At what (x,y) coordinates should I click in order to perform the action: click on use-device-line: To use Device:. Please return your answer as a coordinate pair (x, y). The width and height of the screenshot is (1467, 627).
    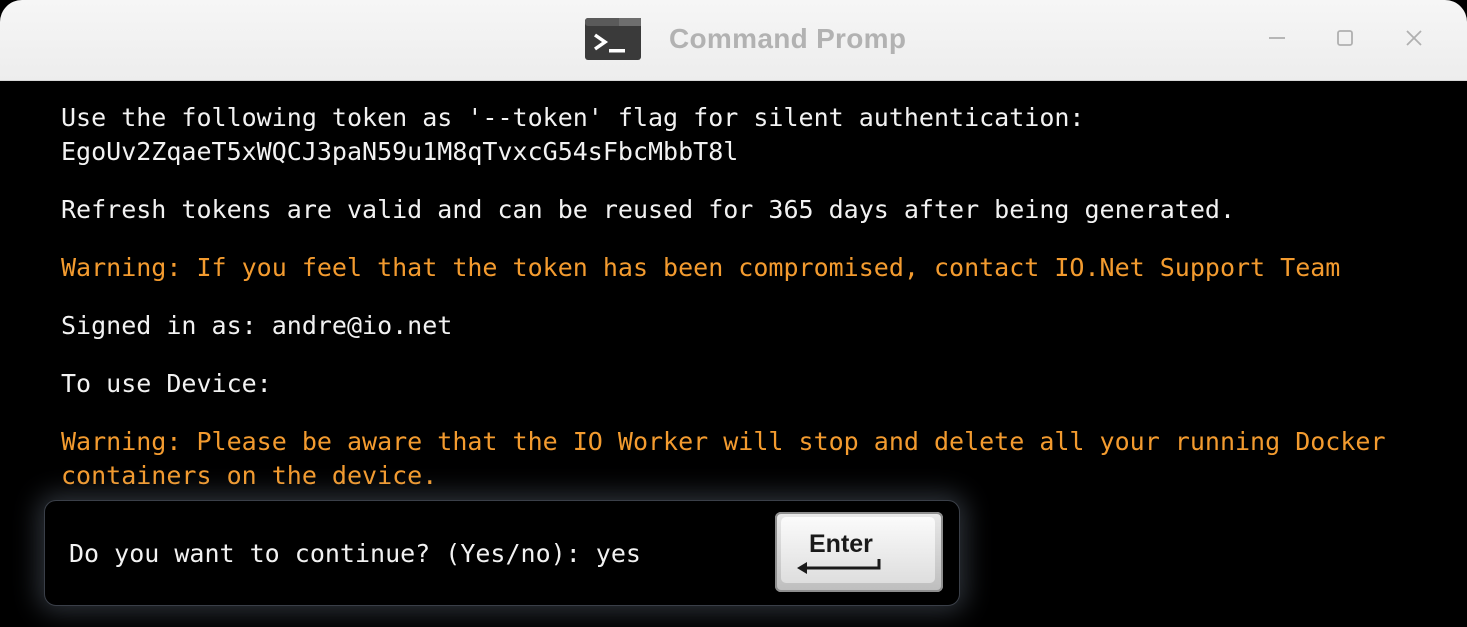
    Looking at the image, I should click on (166, 383).